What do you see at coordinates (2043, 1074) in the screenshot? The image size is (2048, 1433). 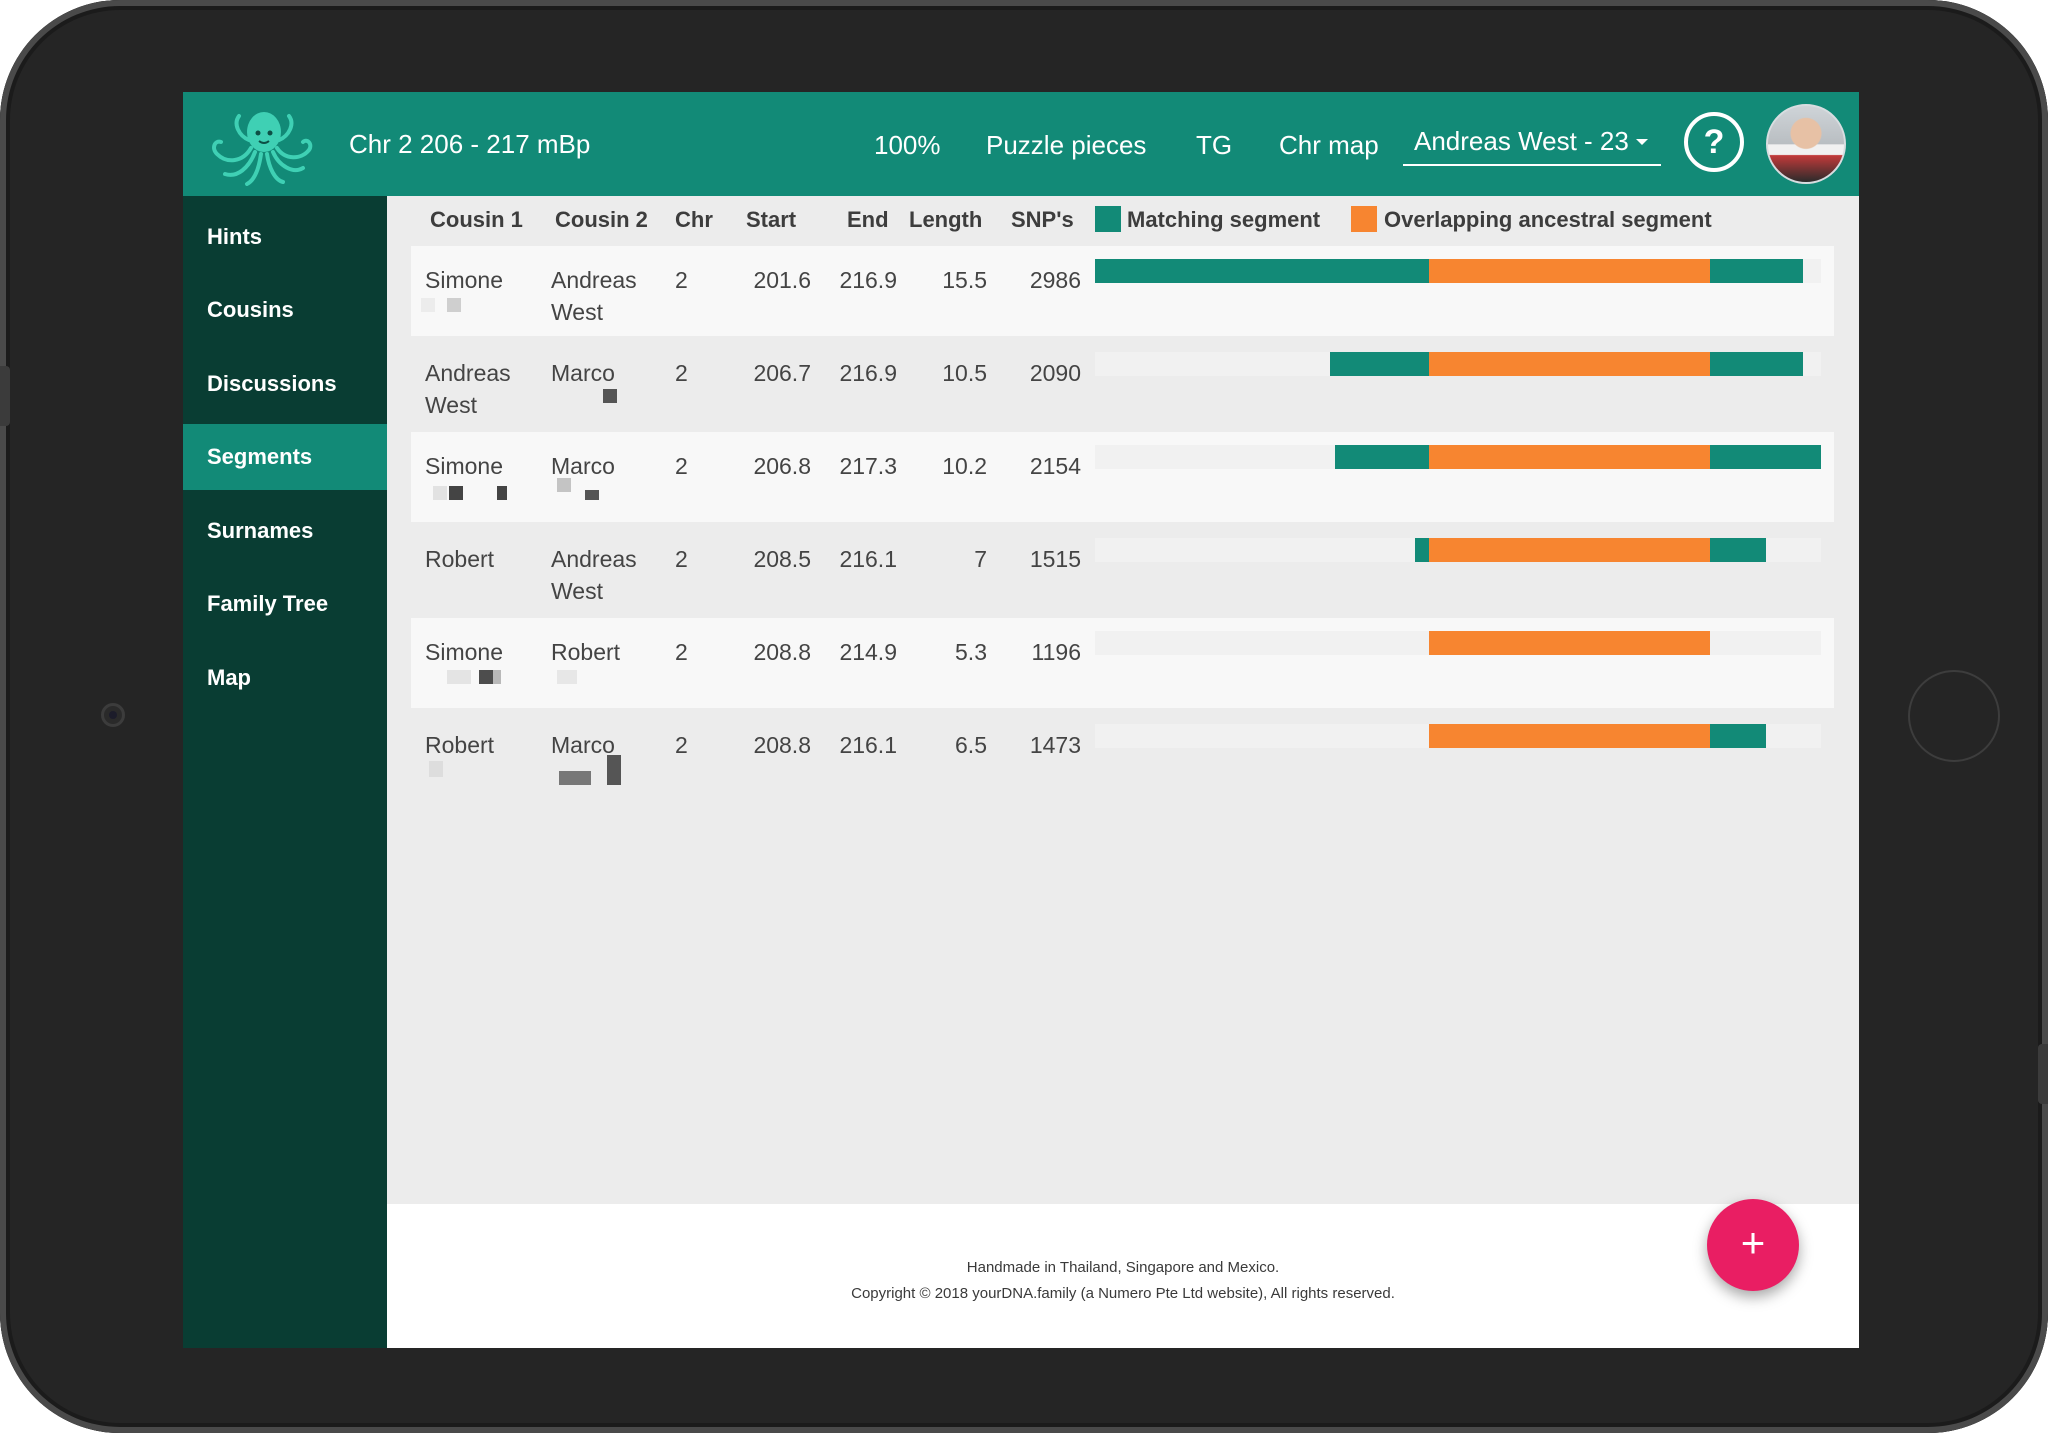 I see `power-button` at bounding box center [2043, 1074].